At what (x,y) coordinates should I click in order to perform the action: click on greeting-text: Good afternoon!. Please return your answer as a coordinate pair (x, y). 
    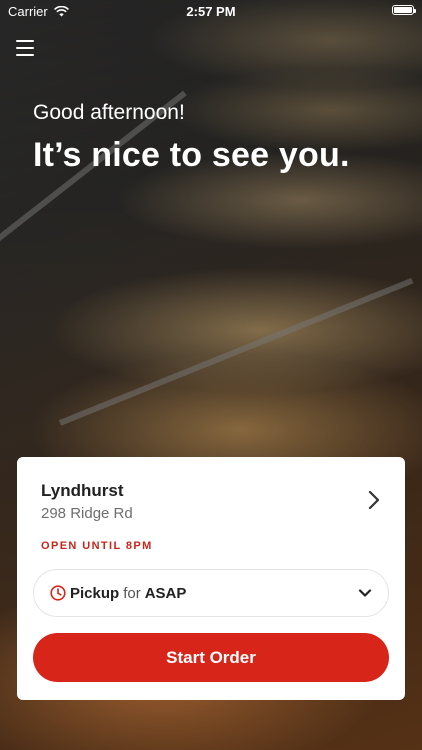
    Looking at the image, I should click on (109, 112).